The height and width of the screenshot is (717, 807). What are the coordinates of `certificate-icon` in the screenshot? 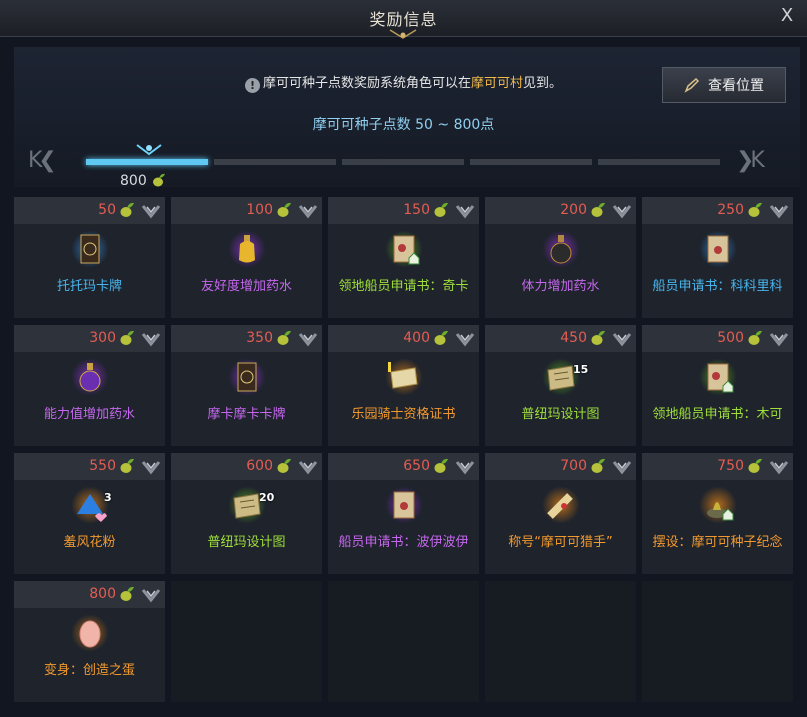 It's located at (404, 377).